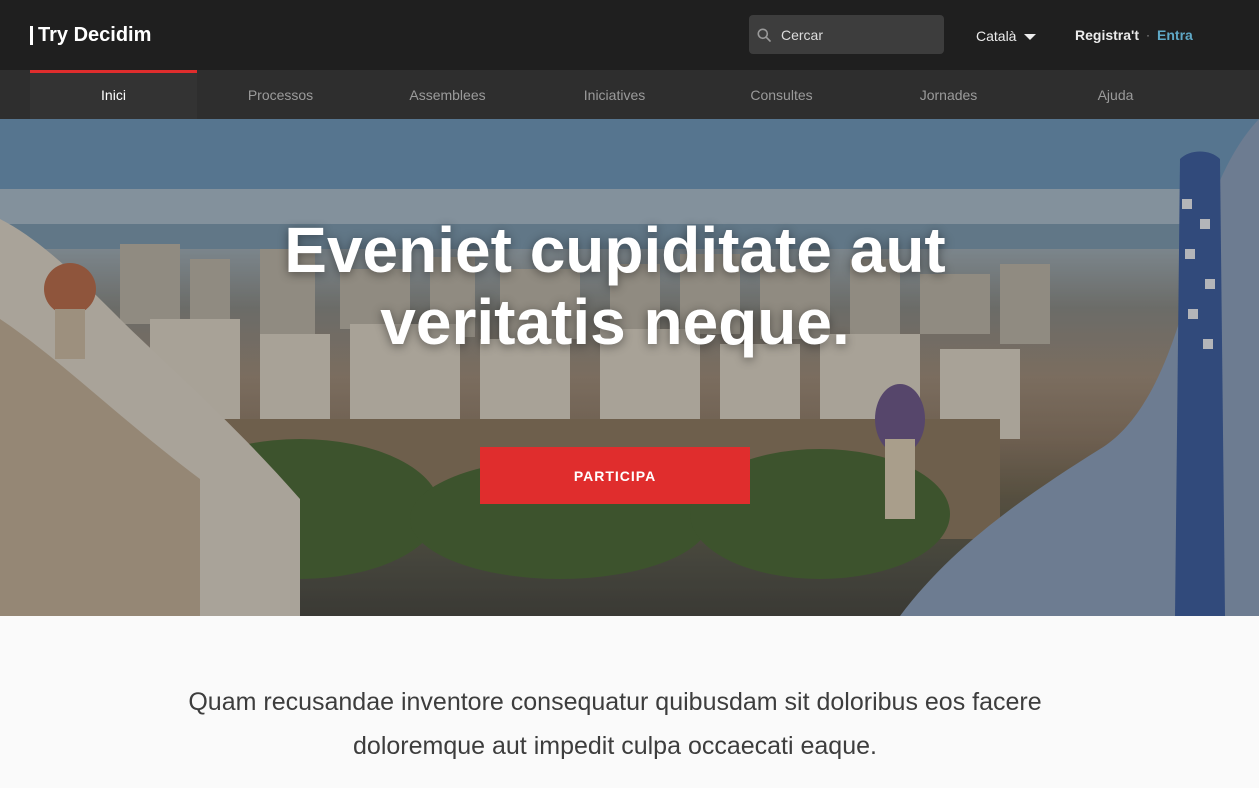 Image resolution: width=1259 pixels, height=788 pixels. Describe the element at coordinates (615, 286) in the screenshot. I see `hero-title: Eveniet cupiditate aut veritatis neque.` at that location.